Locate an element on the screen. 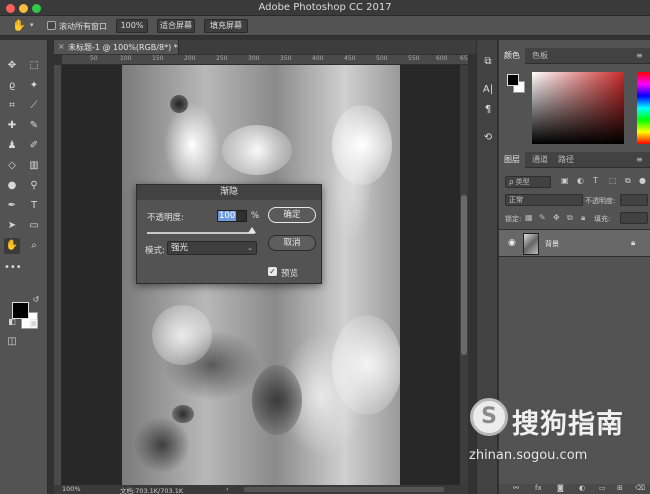  delete-layer-icon: ⌫ is located at coordinates (640, 488).